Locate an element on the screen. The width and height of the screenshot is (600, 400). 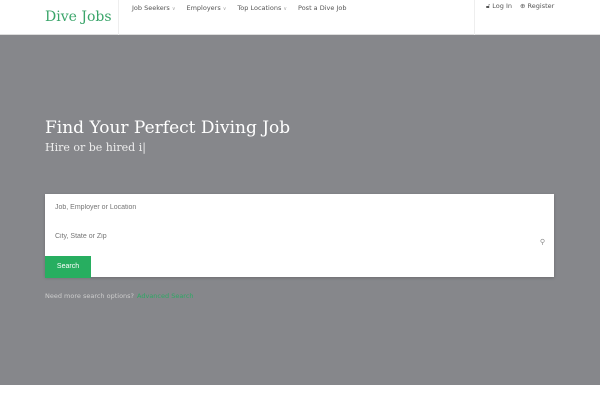
nav-label: Post a Dive Job is located at coordinates (322, 8).